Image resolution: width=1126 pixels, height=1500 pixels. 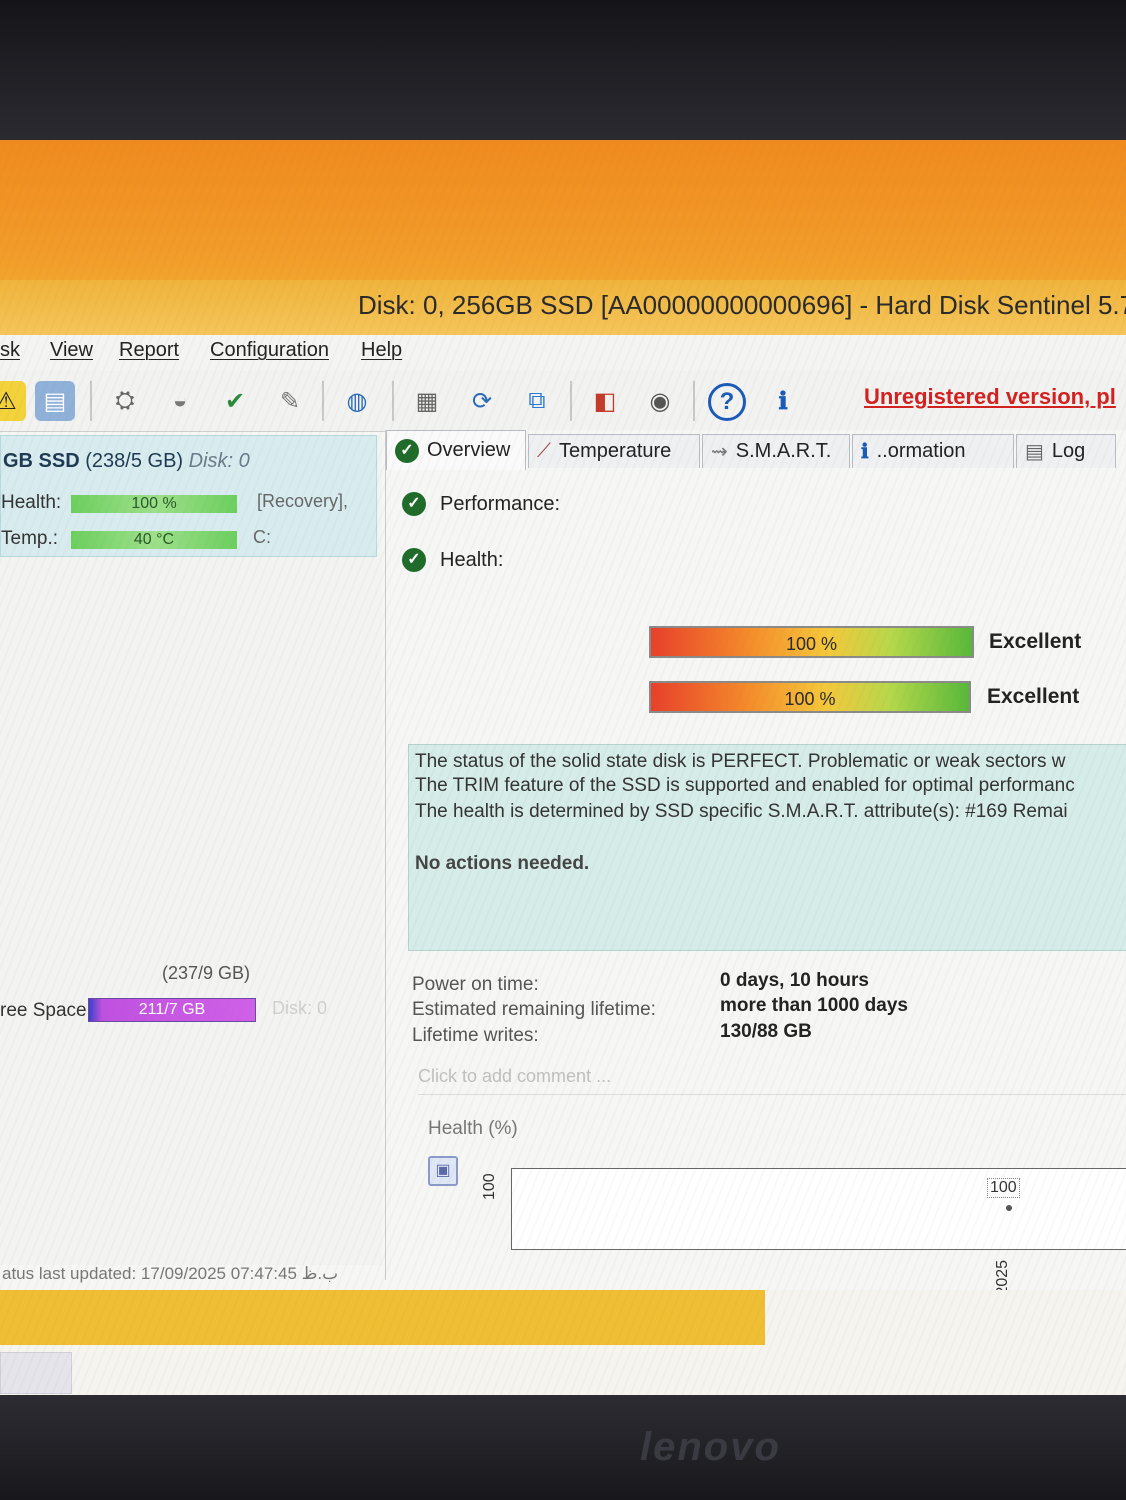 I want to click on temp-bar: 40 °C, so click(x=154, y=540).